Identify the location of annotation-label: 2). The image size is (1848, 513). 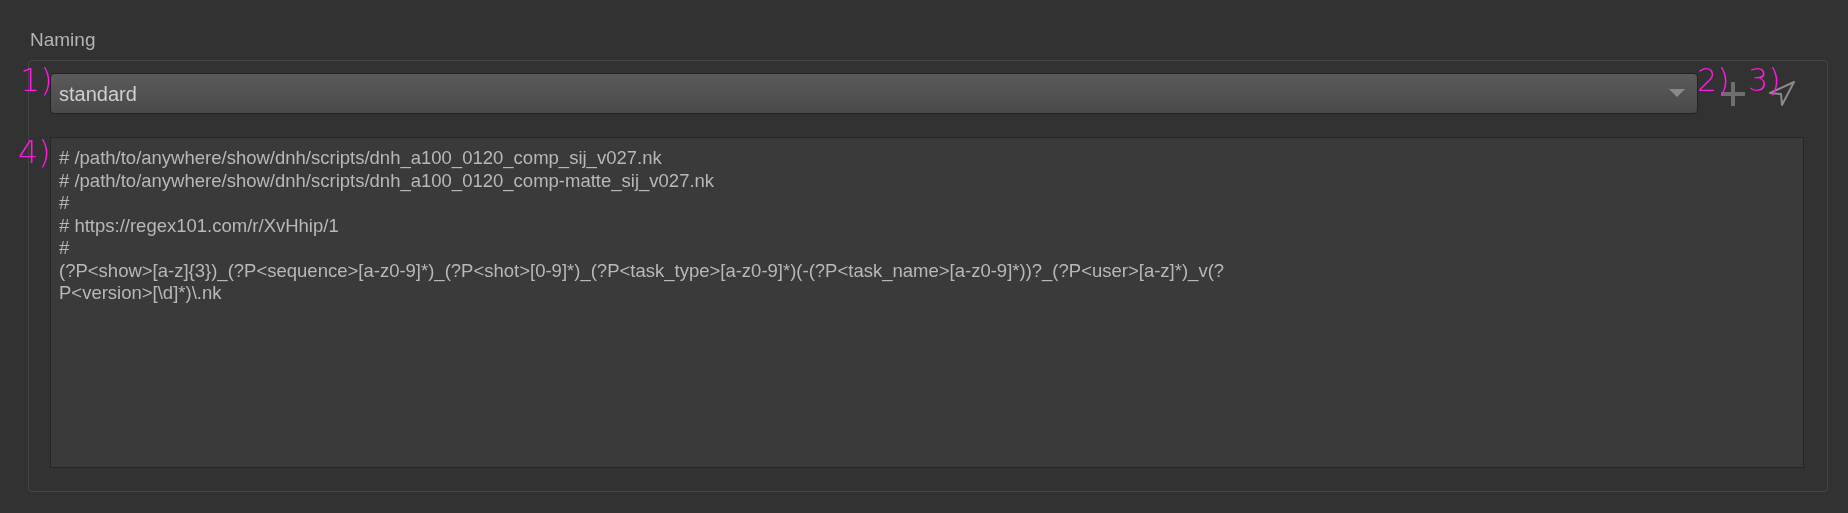
(1713, 80).